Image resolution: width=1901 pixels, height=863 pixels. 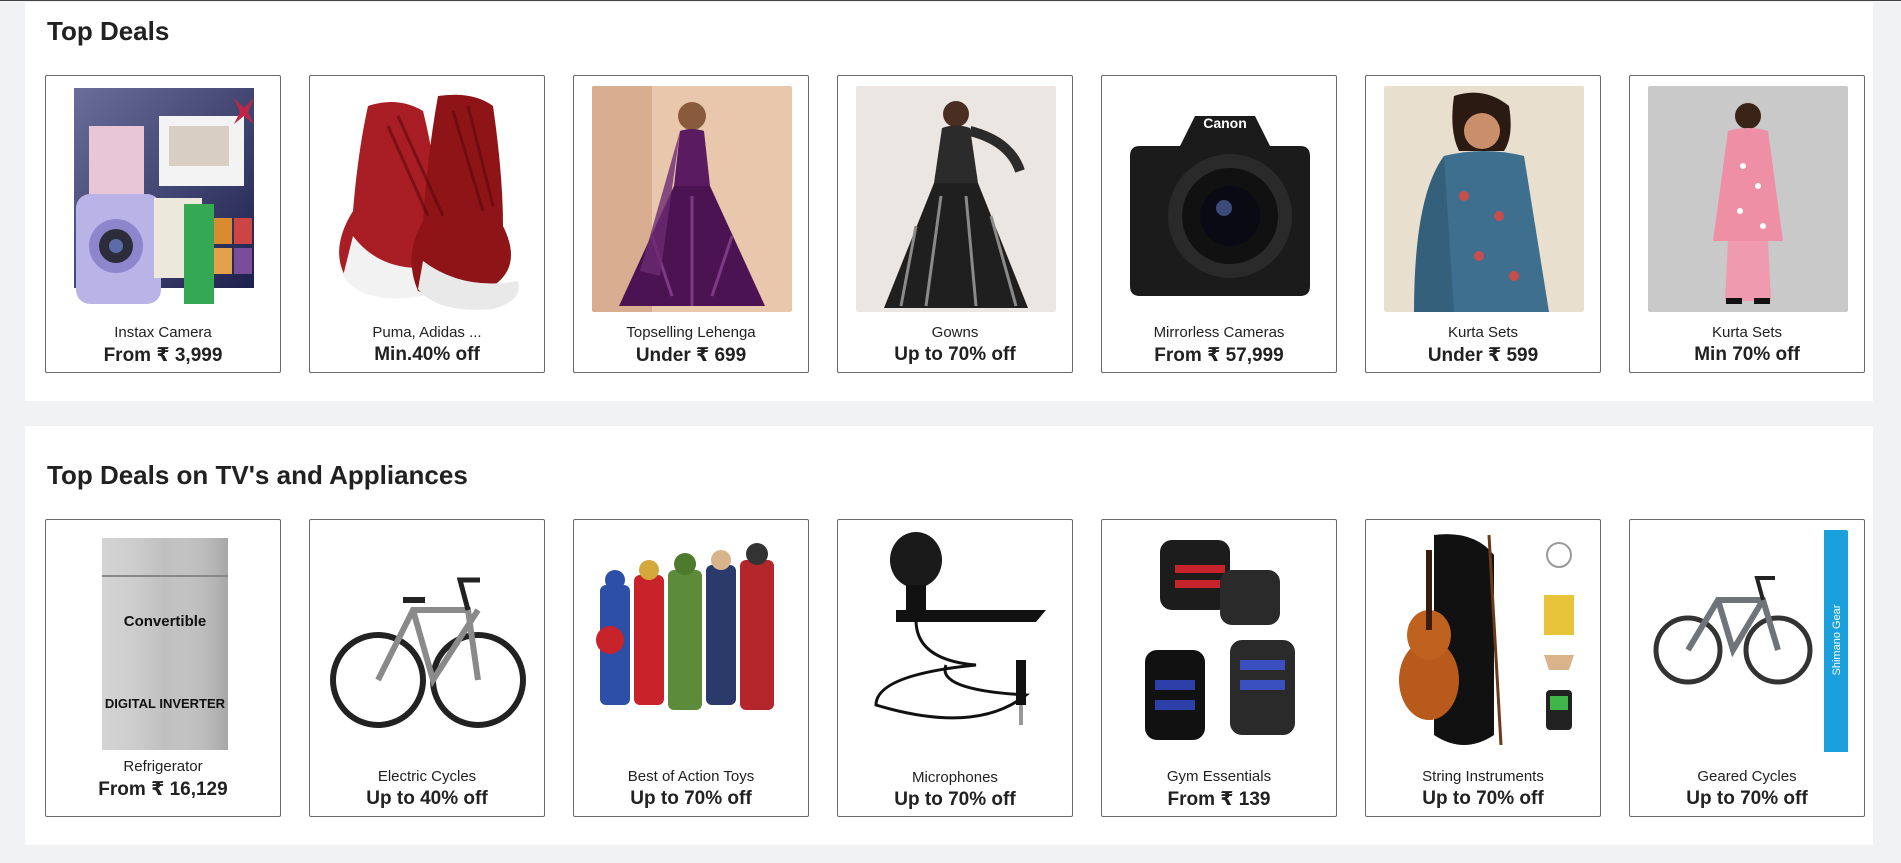 I want to click on card-label: Microphones, so click(x=955, y=777).